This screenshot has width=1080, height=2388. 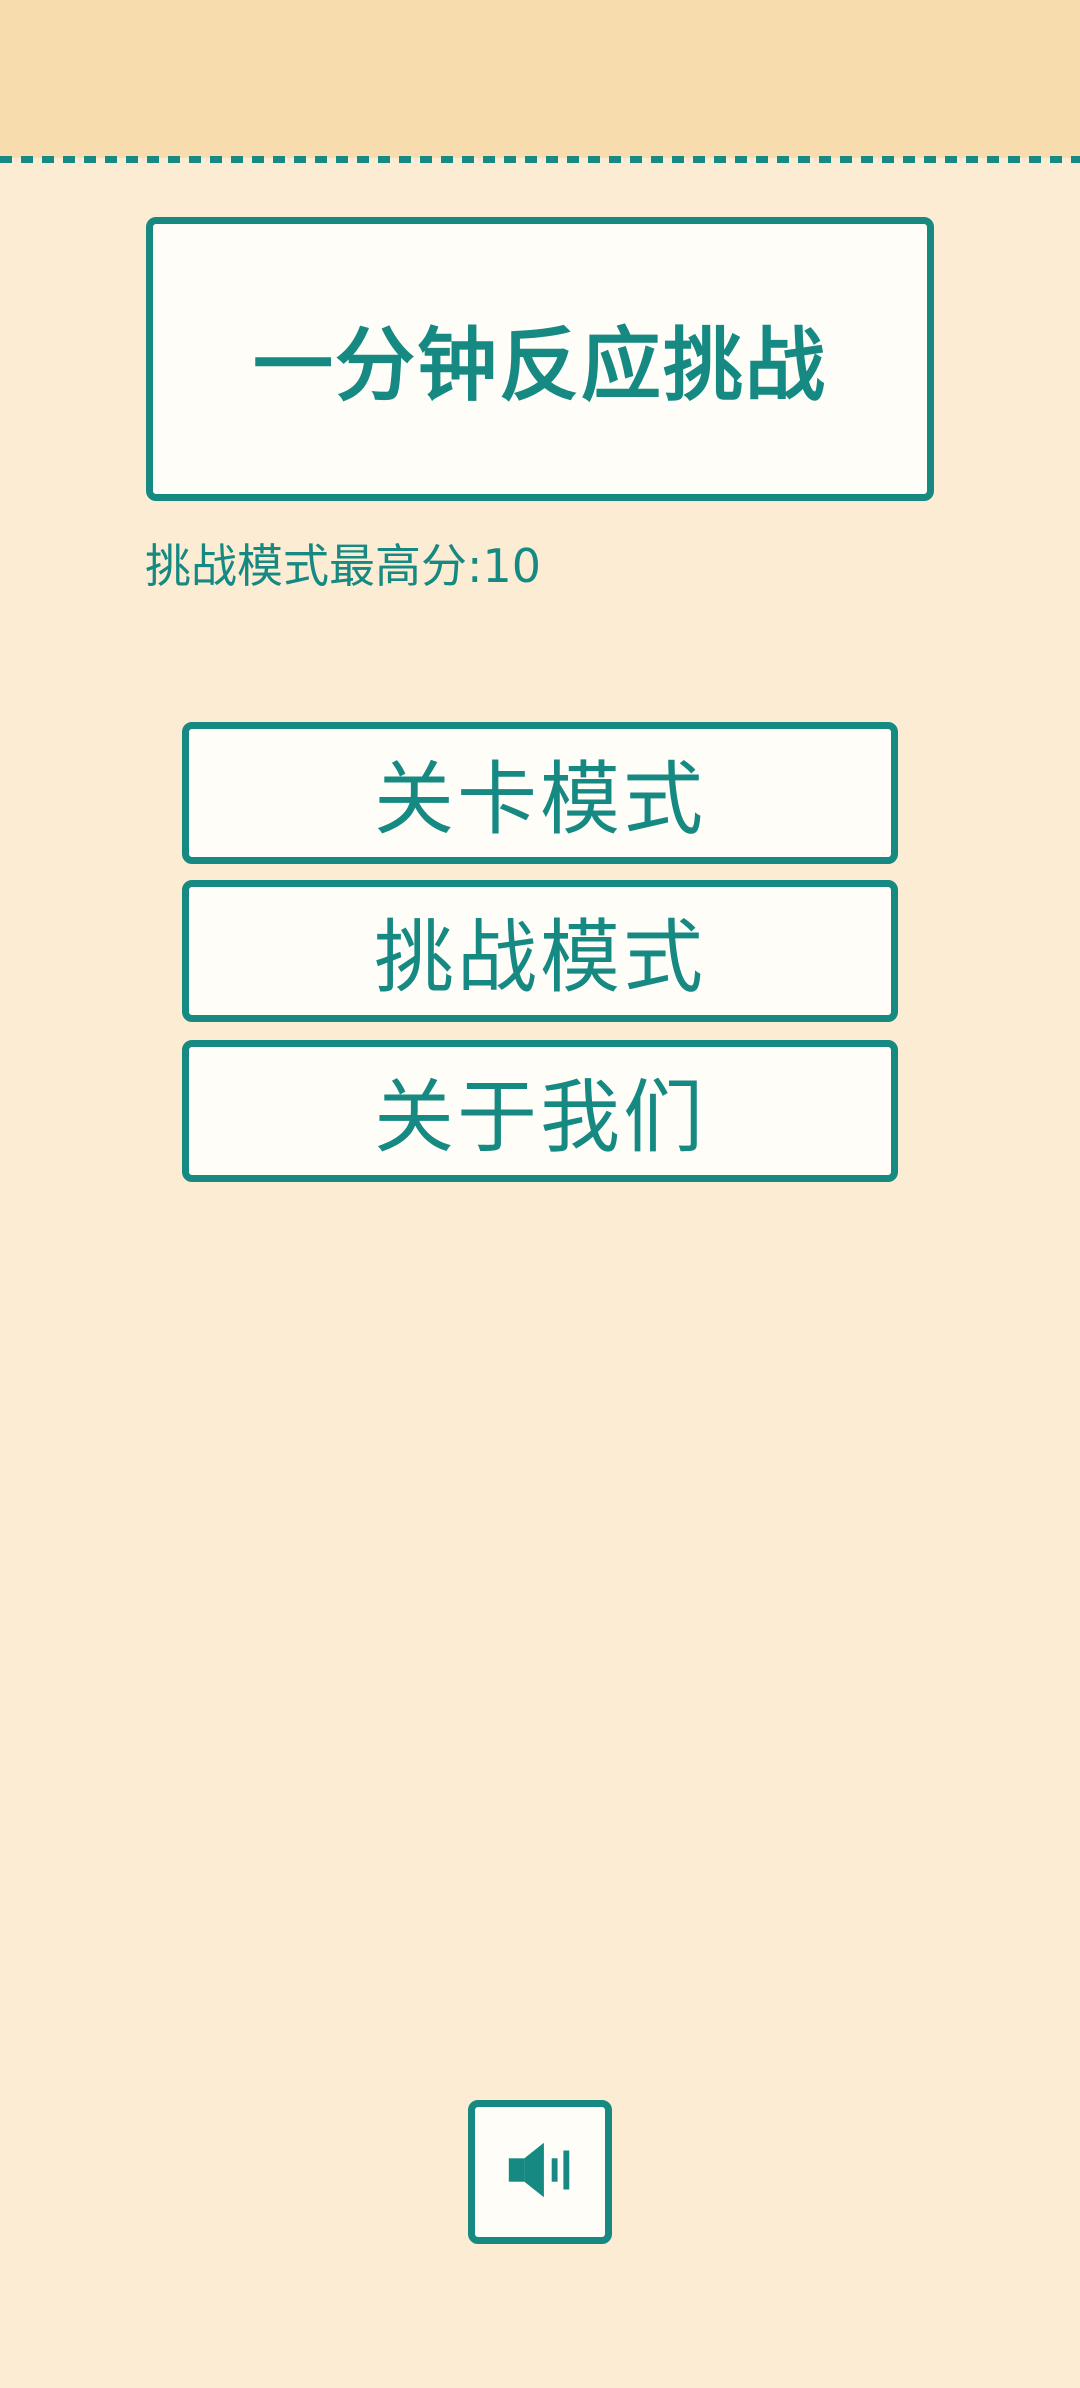 I want to click on sound-toggle-button, so click(x=540, y=2172).